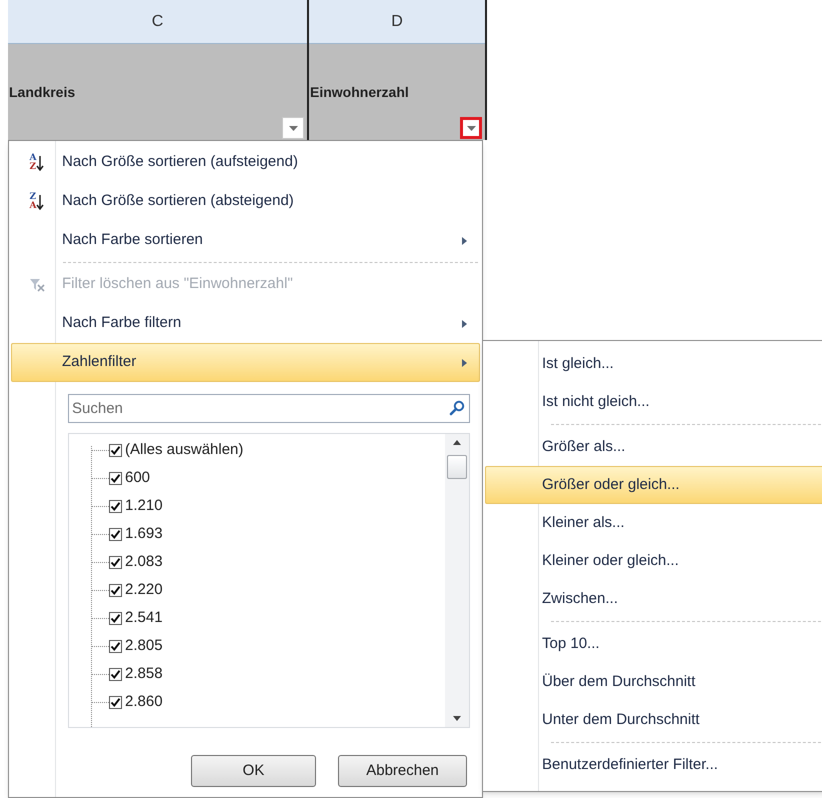 The height and width of the screenshot is (798, 822). What do you see at coordinates (245, 362) in the screenshot?
I see `menu-item: Zahlenfilter` at bounding box center [245, 362].